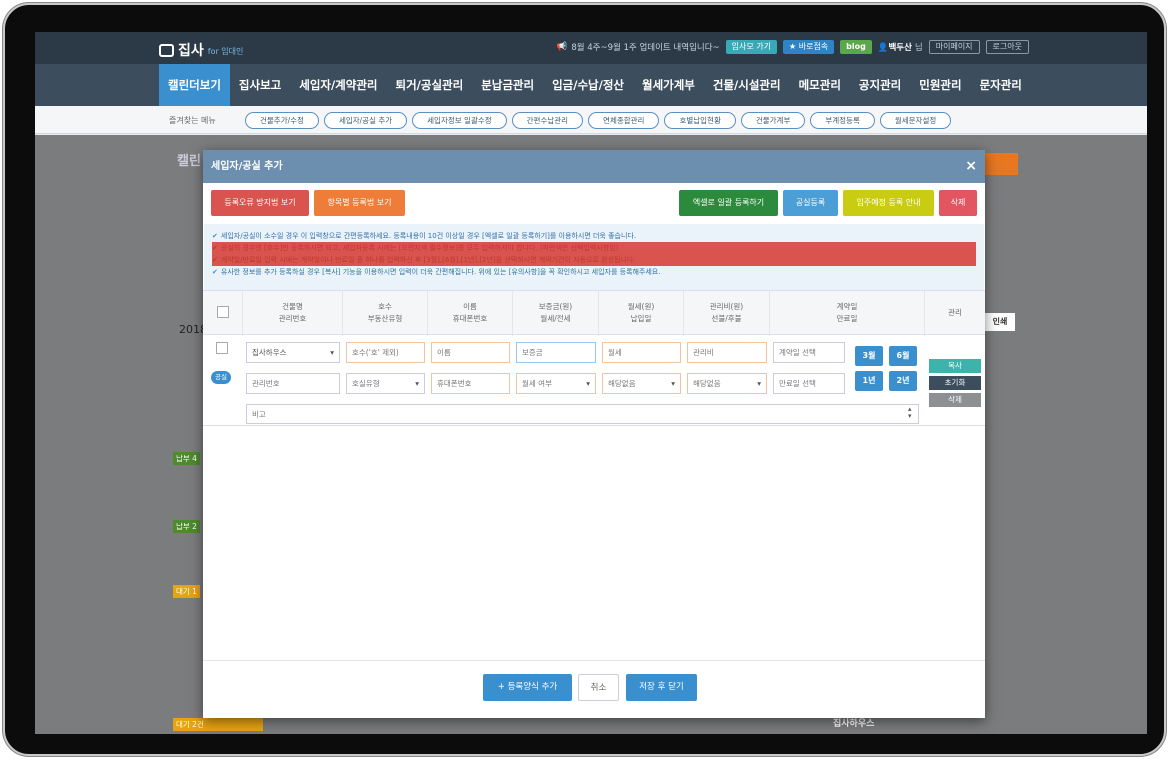 This screenshot has width=1170, height=760. I want to click on fav-unit-status: 호별납입현황, so click(700, 120).